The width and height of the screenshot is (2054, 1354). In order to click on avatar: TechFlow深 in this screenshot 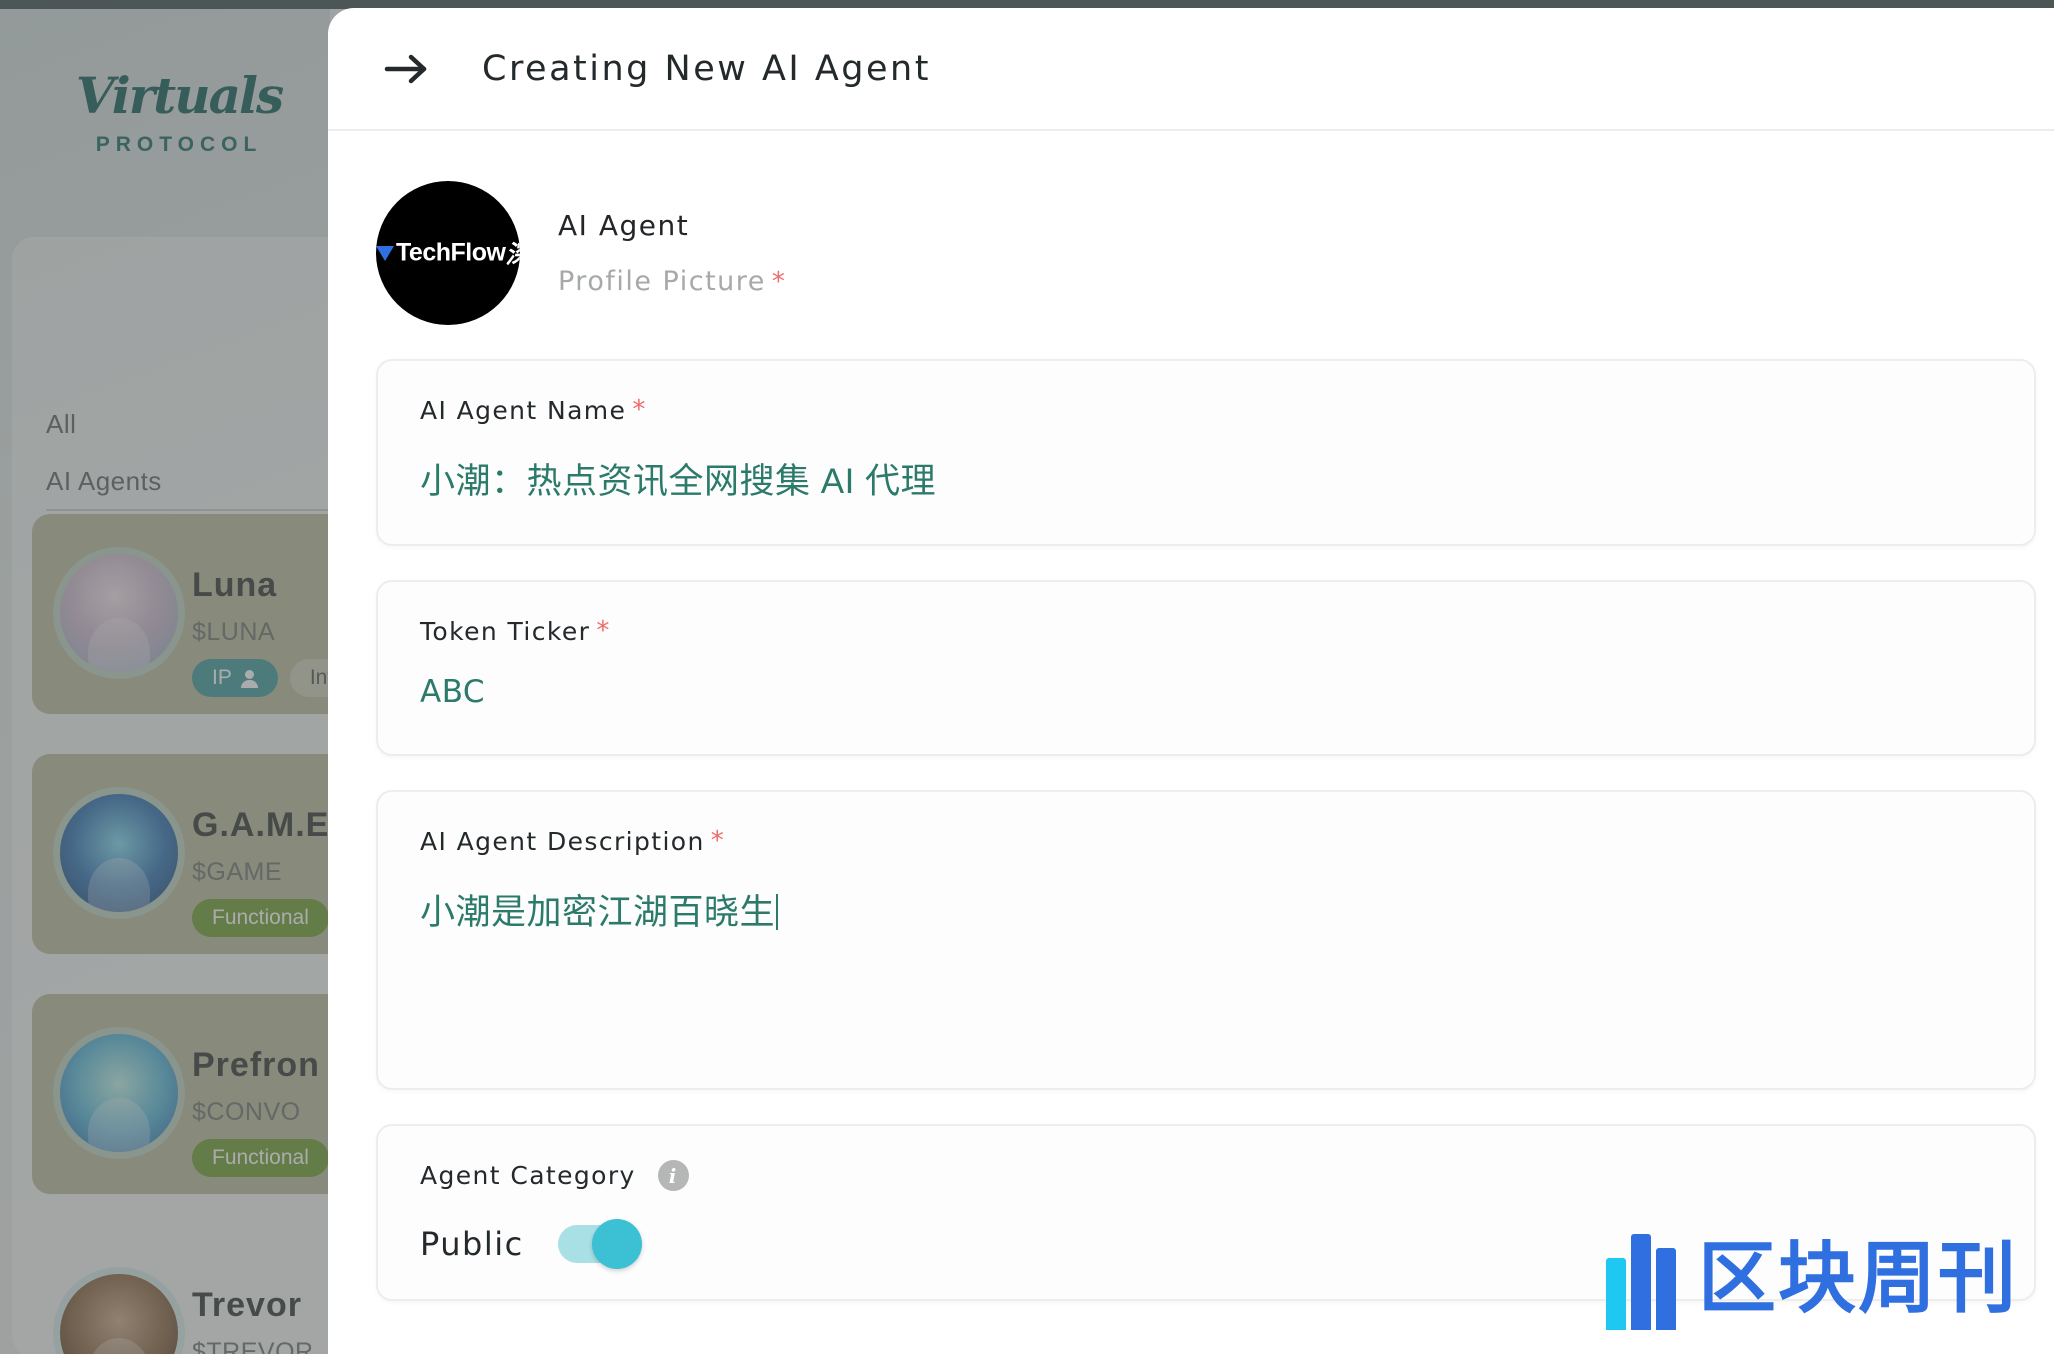, I will do `click(448, 253)`.